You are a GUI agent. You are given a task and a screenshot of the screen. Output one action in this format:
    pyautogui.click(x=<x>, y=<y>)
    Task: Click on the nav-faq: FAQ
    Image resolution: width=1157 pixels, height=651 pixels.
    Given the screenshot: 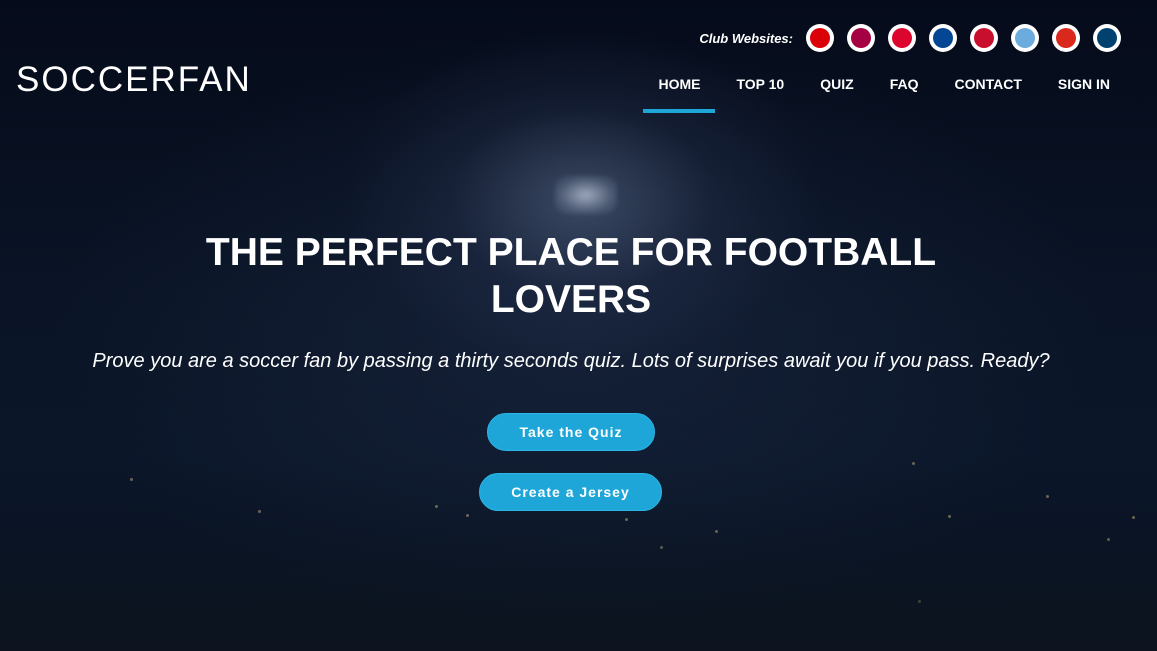 What is the action you would take?
    pyautogui.click(x=904, y=87)
    